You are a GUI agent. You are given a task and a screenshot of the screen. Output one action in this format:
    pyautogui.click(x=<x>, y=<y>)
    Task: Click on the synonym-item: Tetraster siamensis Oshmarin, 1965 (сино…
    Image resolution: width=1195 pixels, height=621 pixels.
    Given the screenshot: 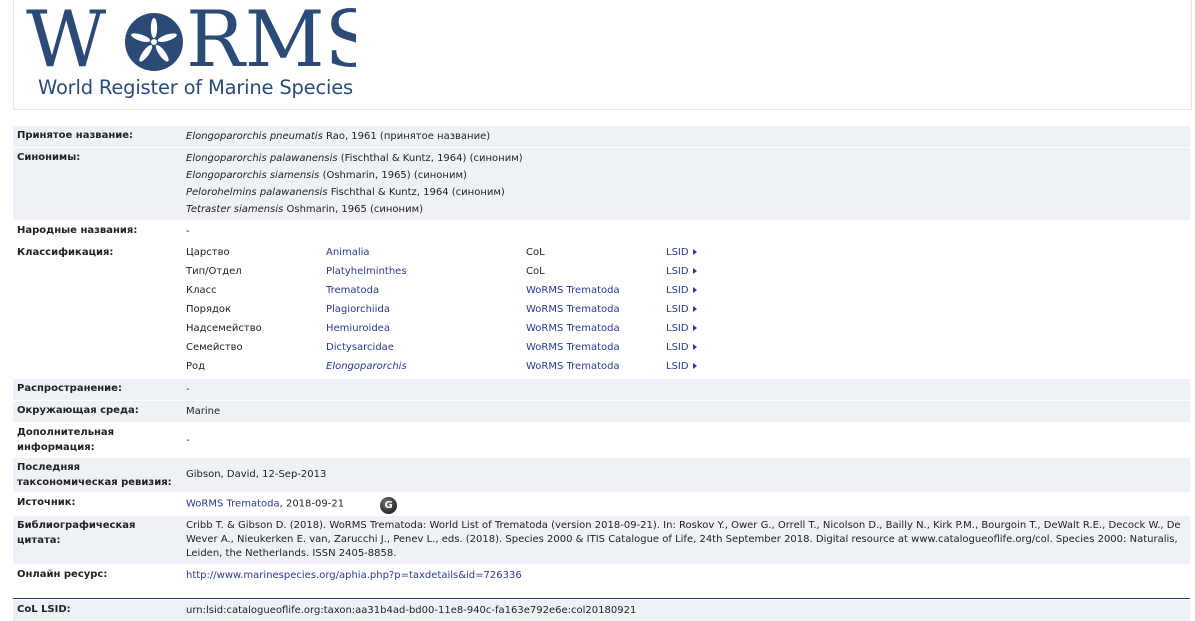 What is the action you would take?
    pyautogui.click(x=686, y=209)
    